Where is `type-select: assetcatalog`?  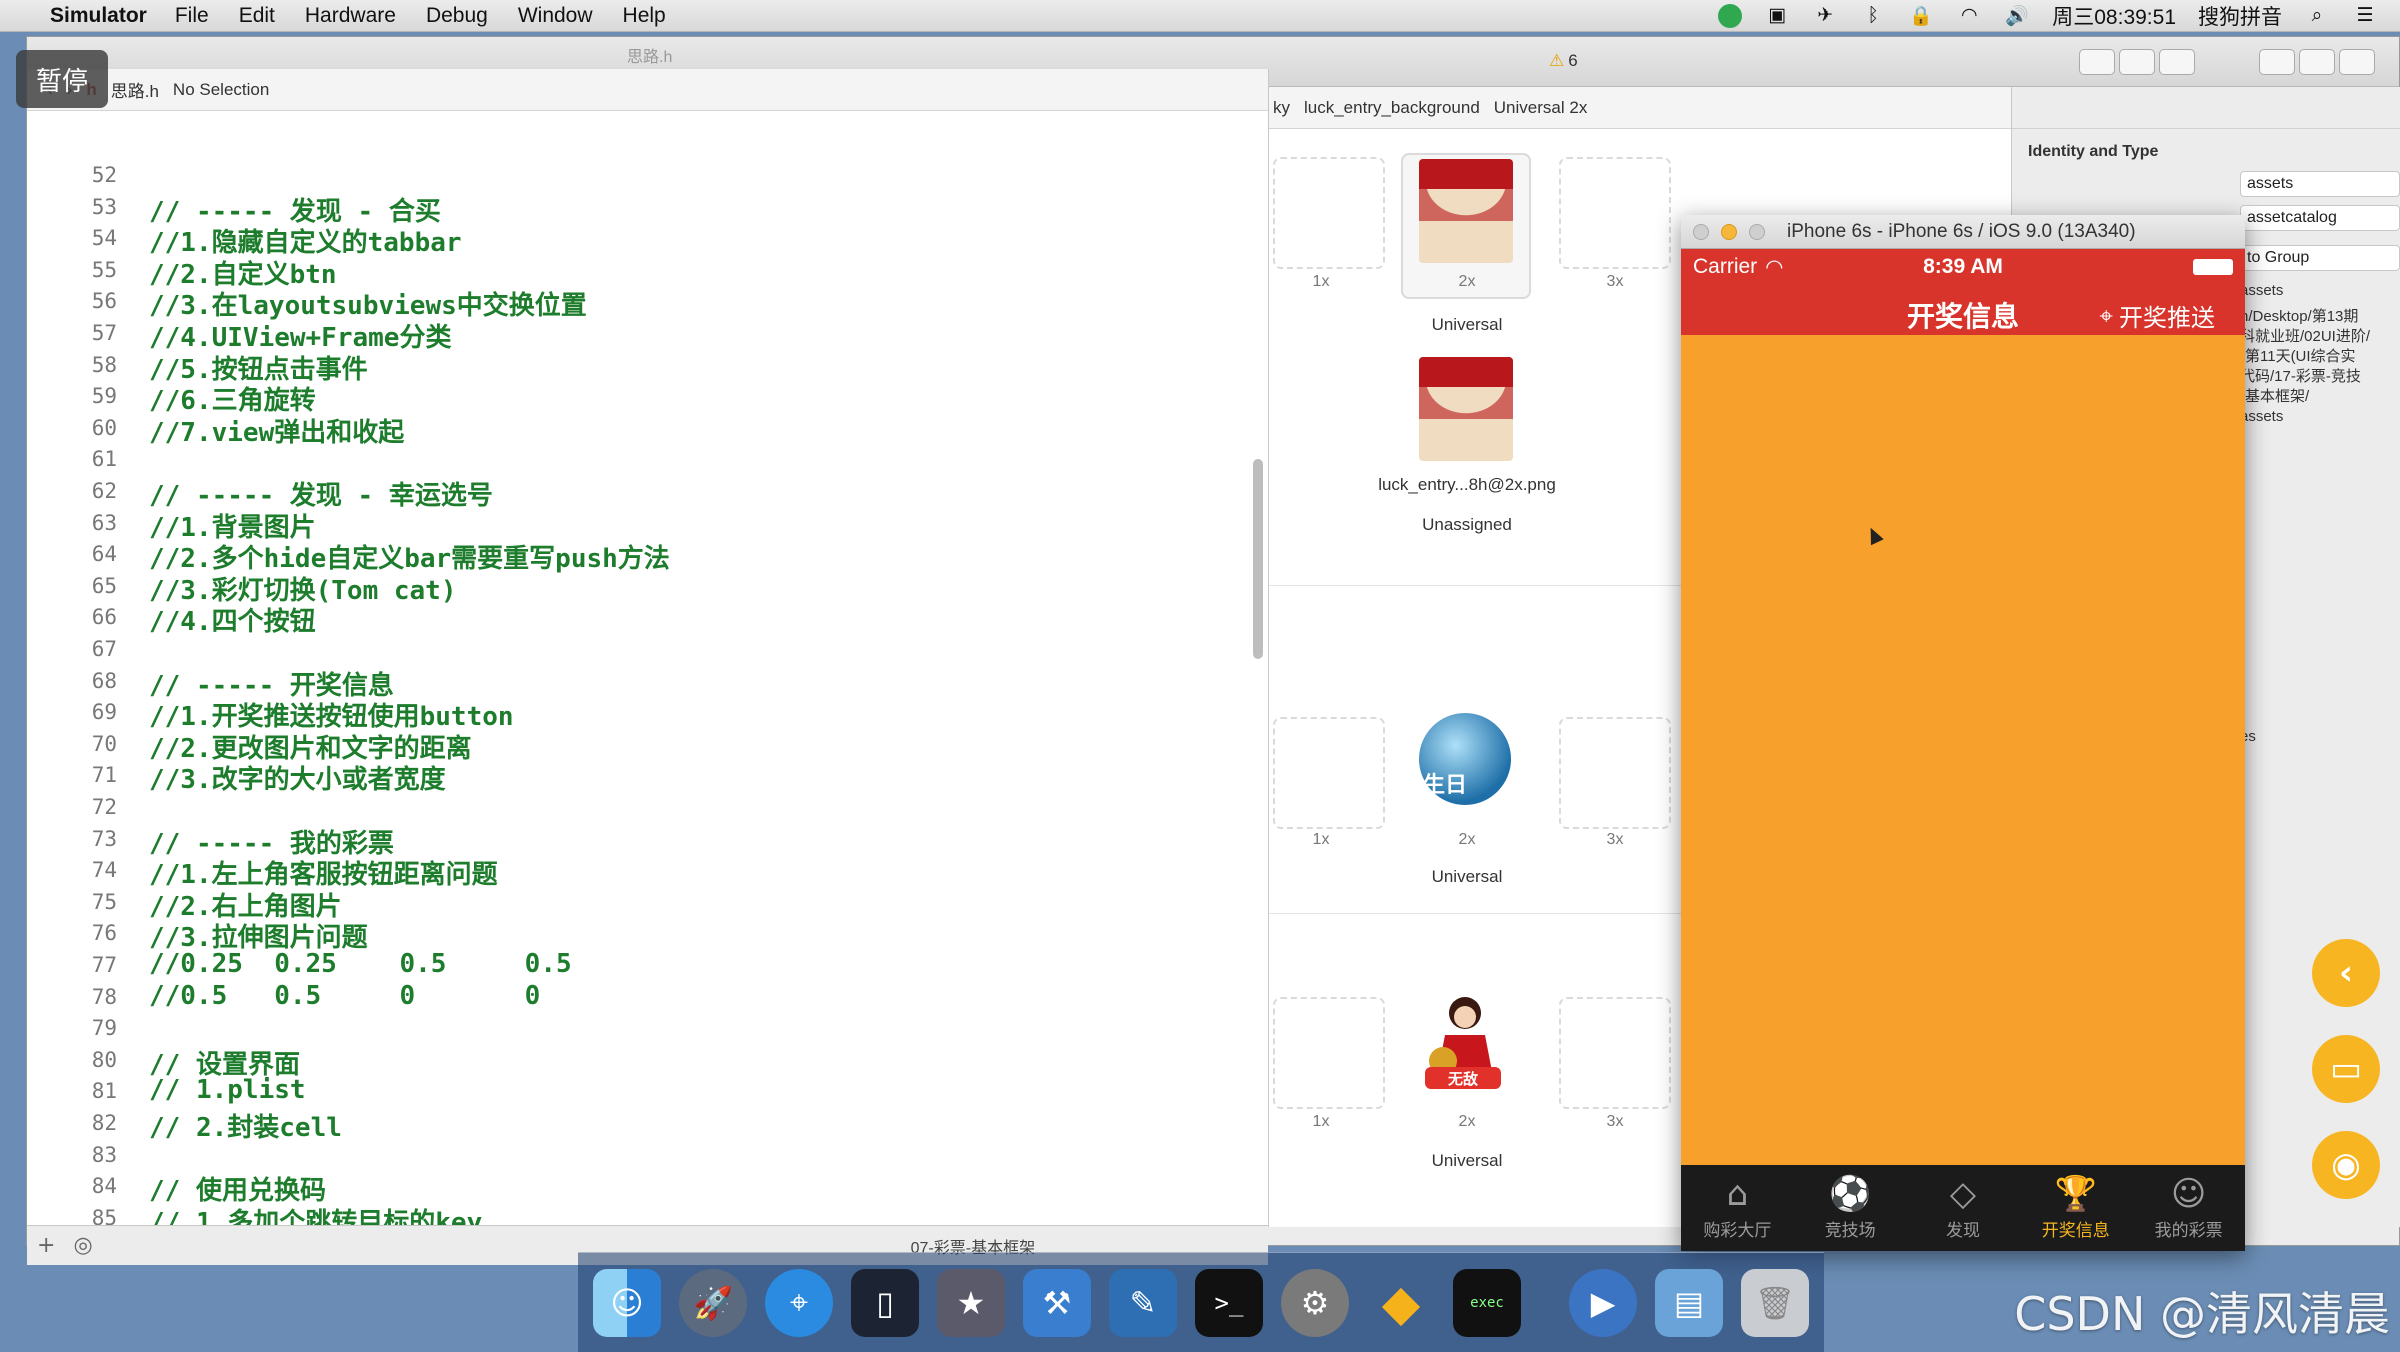 type-select: assetcatalog is located at coordinates (2320, 218).